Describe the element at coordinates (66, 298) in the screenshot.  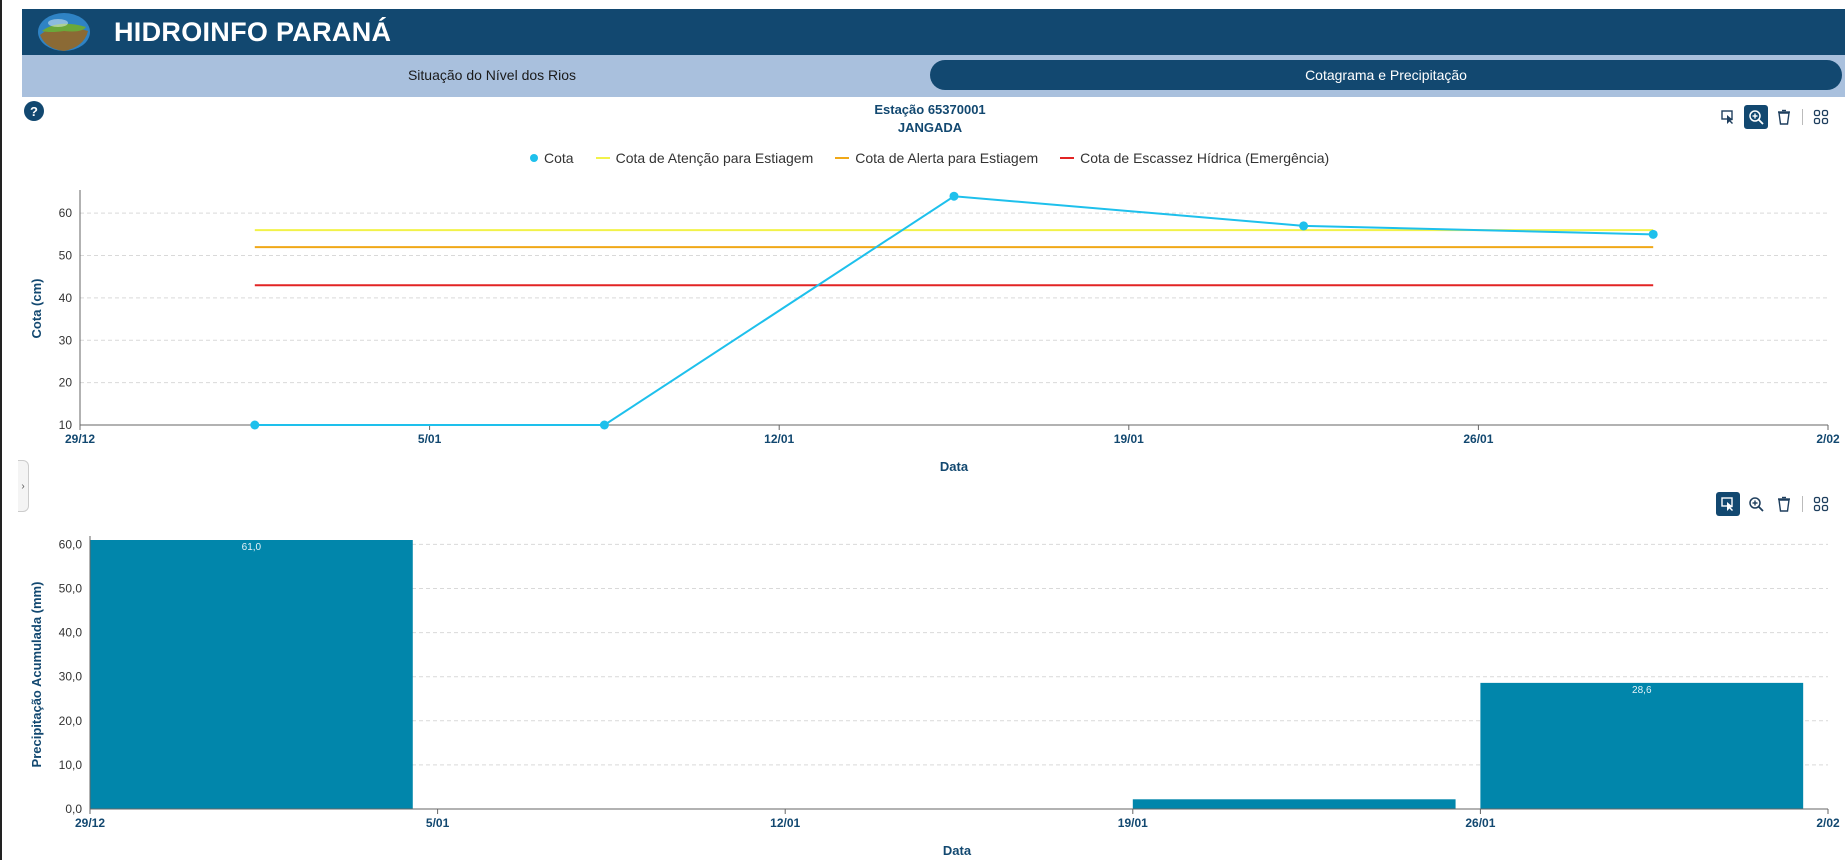
I see `y-tick-label: 40` at that location.